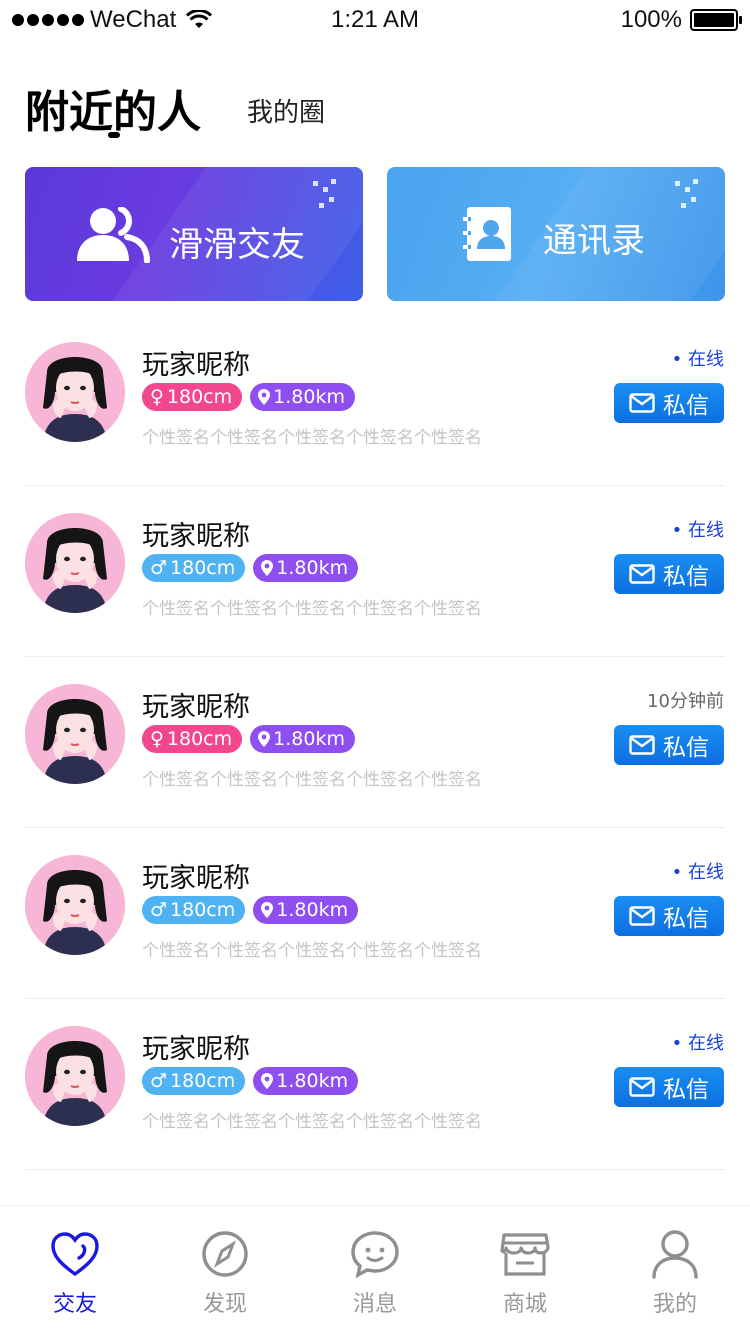 Image resolution: width=750 pixels, height=1334 pixels. I want to click on contacts-label: 通讯录, so click(594, 241).